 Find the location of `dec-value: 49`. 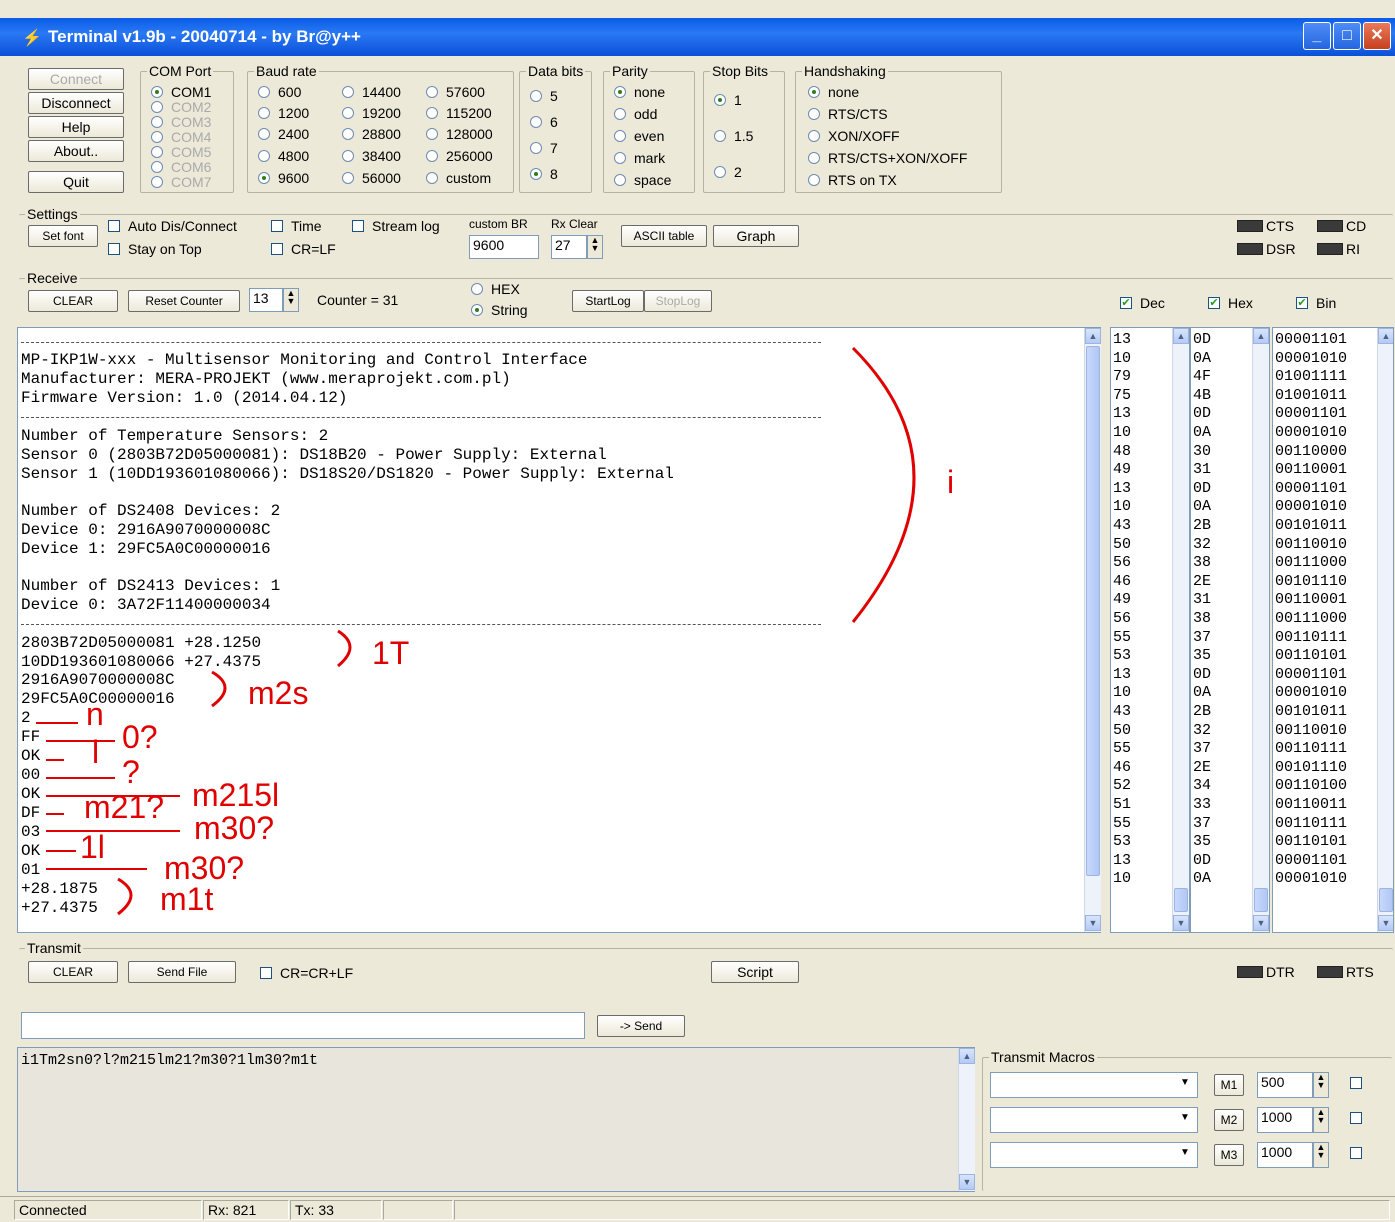

dec-value: 49 is located at coordinates (1122, 470).